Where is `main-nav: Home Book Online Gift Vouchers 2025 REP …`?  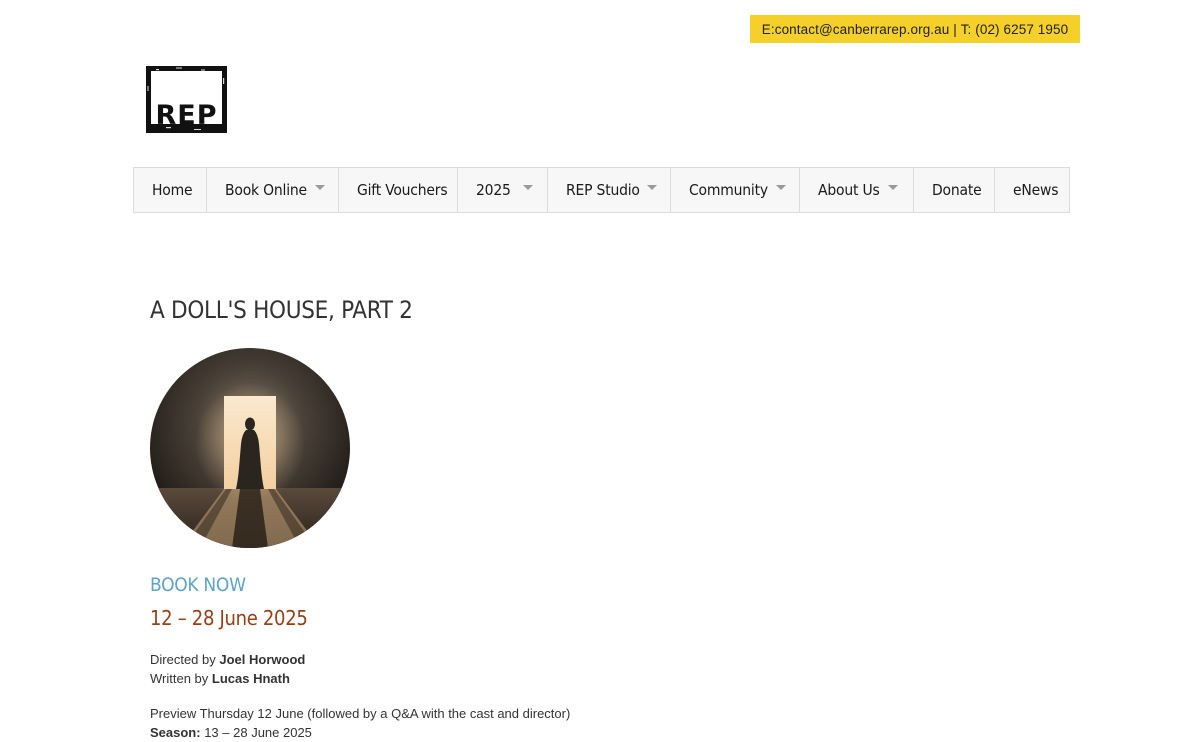
main-nav: Home Book Online Gift Vouchers 2025 REP … is located at coordinates (601, 190).